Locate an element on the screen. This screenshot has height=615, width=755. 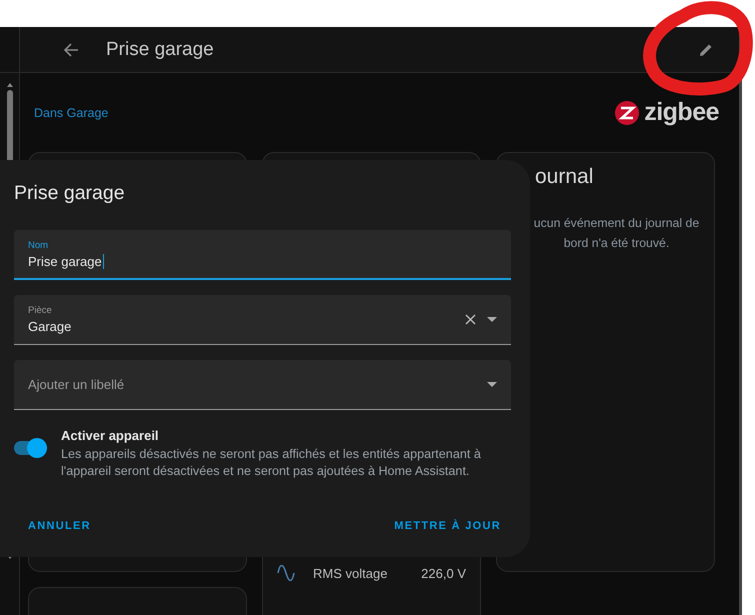
sine-wave-icon is located at coordinates (286, 573).